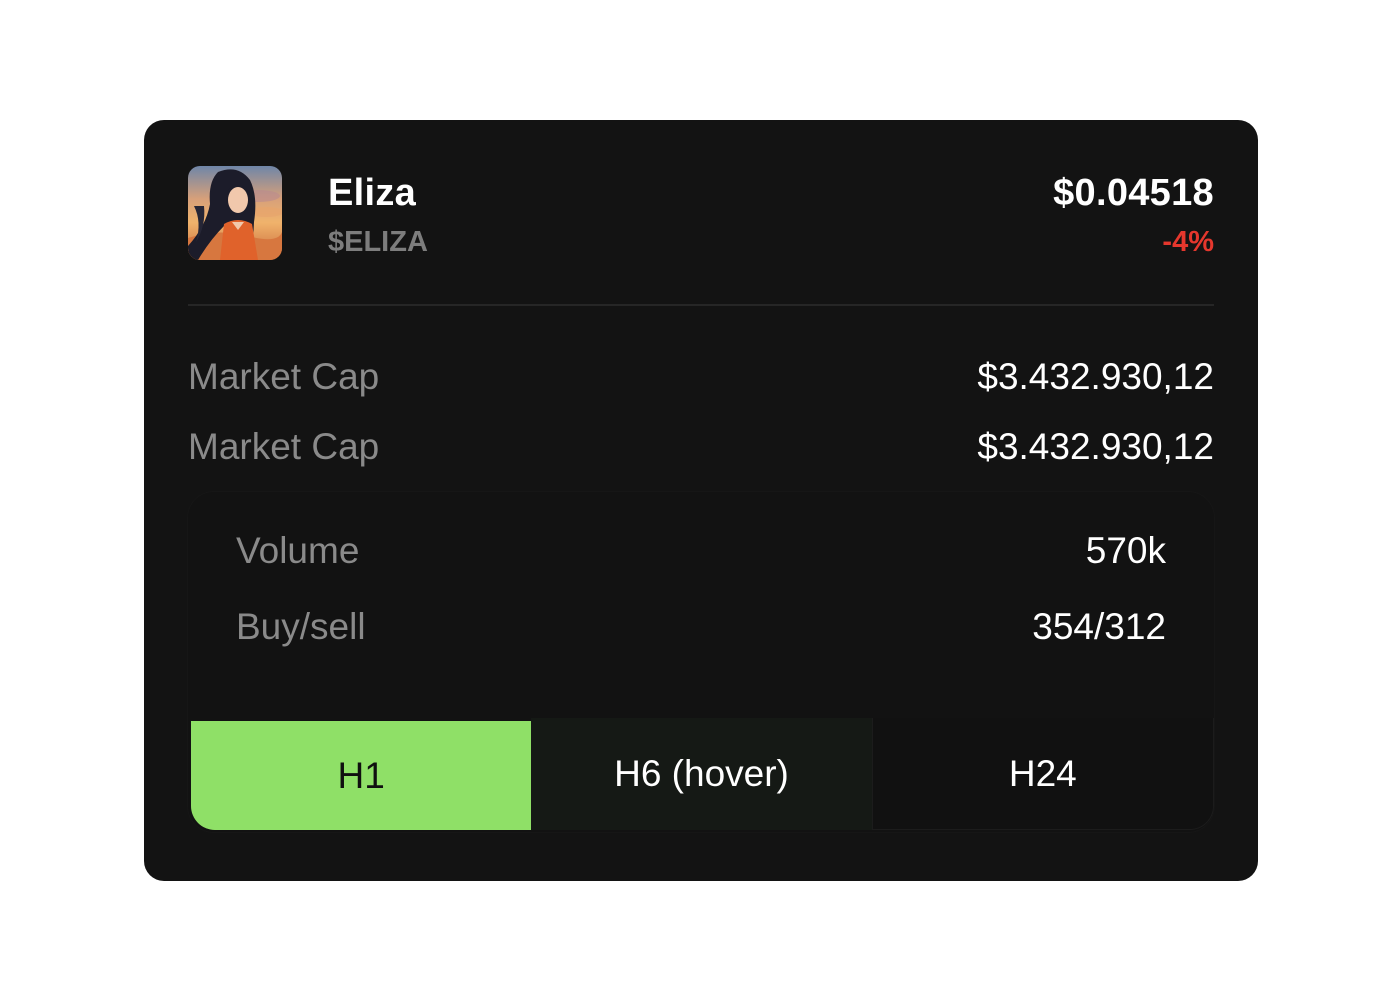  What do you see at coordinates (701, 305) in the screenshot?
I see `header-divider` at bounding box center [701, 305].